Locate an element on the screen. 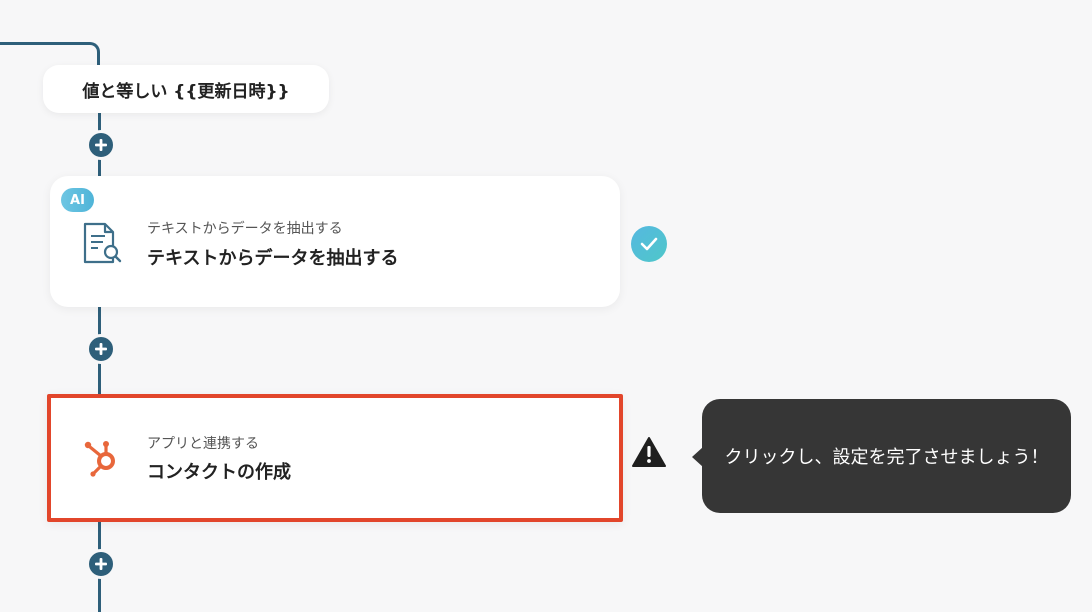  document-search-icon is located at coordinates (102, 245).